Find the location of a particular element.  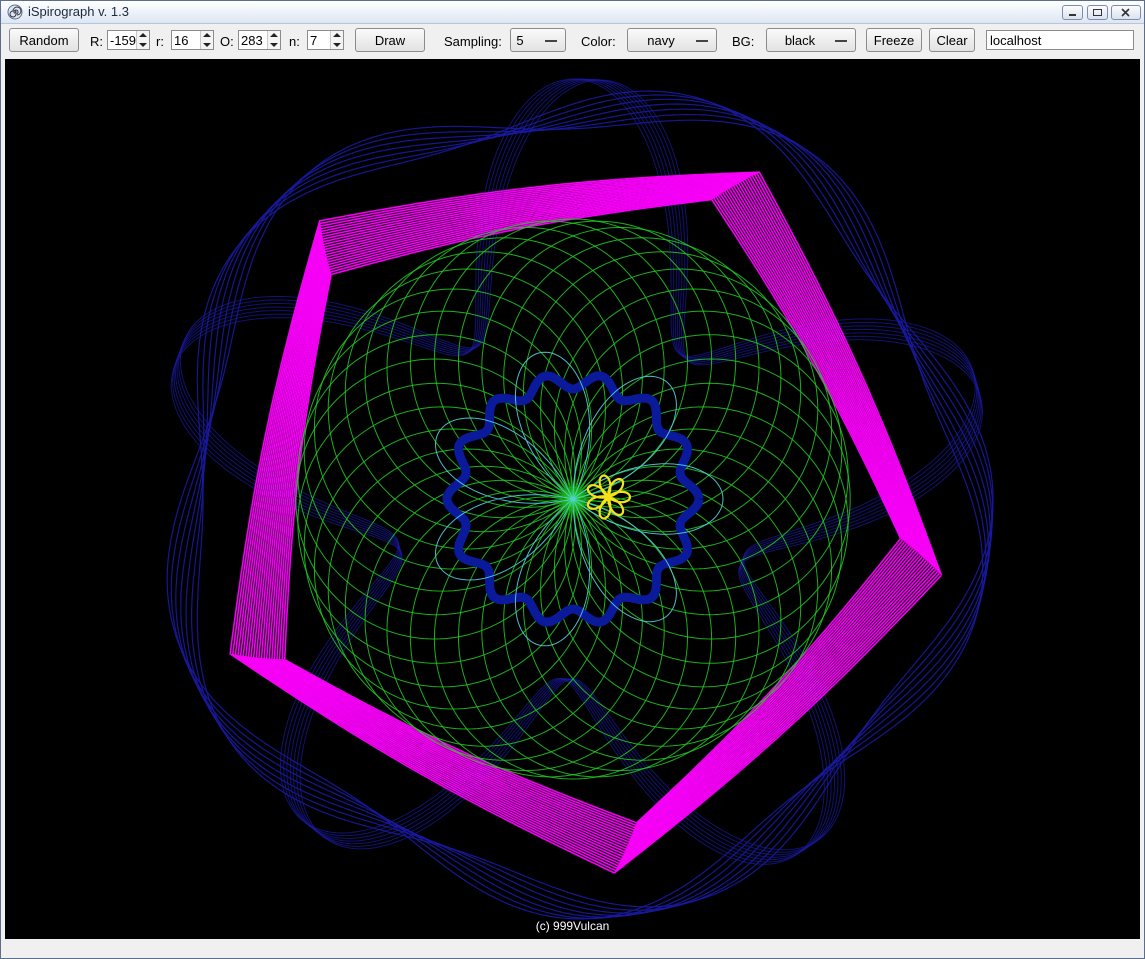

maximize-button is located at coordinates (1097, 12).